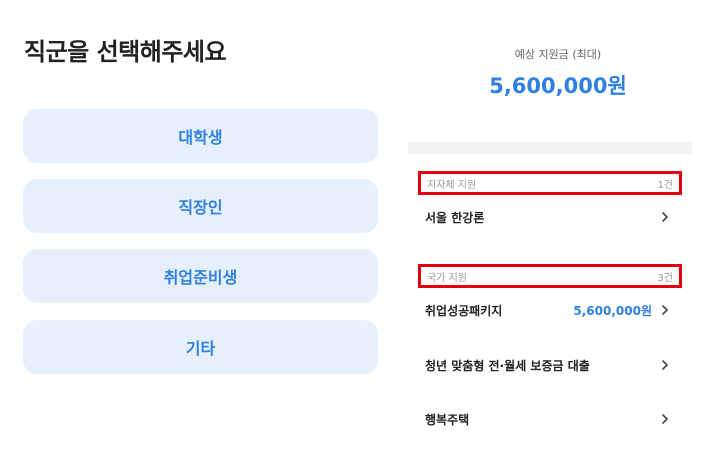 The width and height of the screenshot is (718, 461). What do you see at coordinates (550, 148) in the screenshot?
I see `section-divider` at bounding box center [550, 148].